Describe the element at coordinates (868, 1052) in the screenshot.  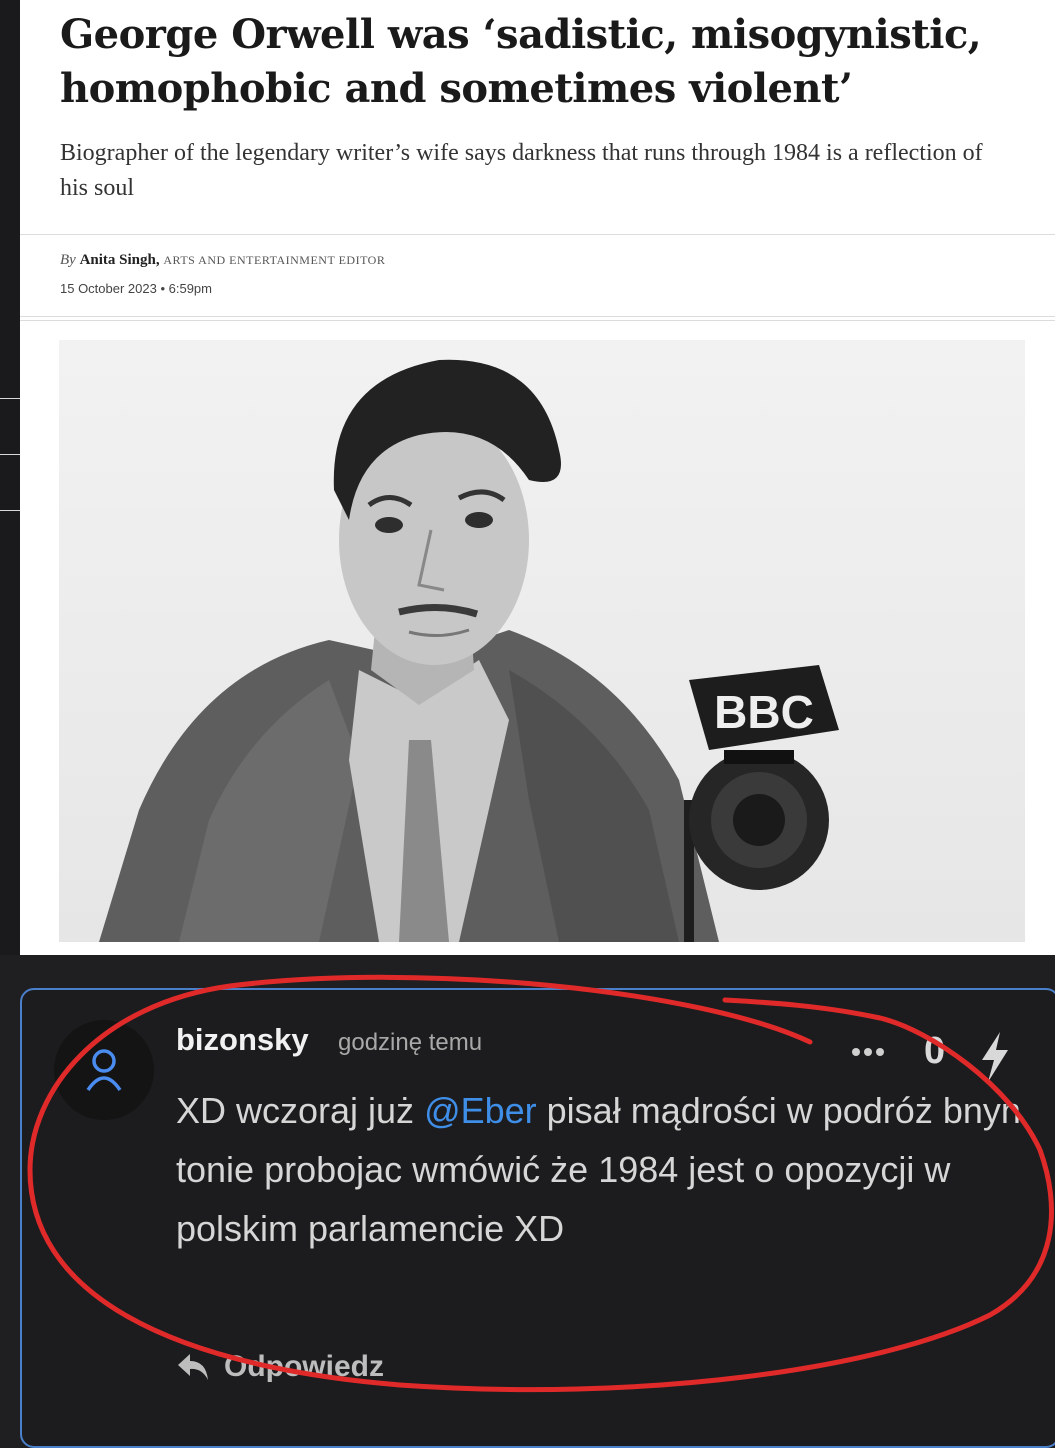
I see `ellipsis-icon` at that location.